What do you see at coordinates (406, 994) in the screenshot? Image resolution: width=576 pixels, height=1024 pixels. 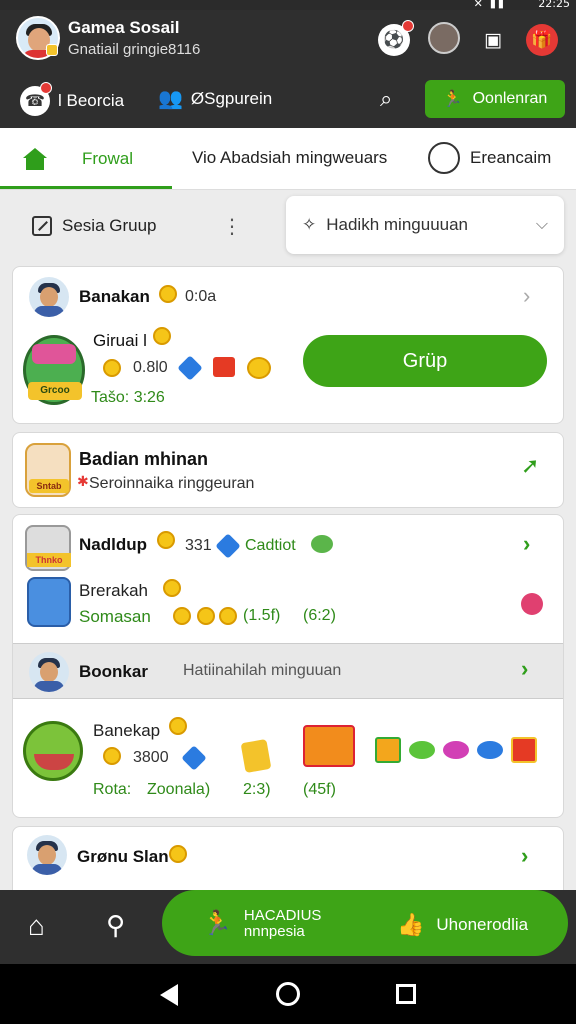 I see `recent-apps-icon` at bounding box center [406, 994].